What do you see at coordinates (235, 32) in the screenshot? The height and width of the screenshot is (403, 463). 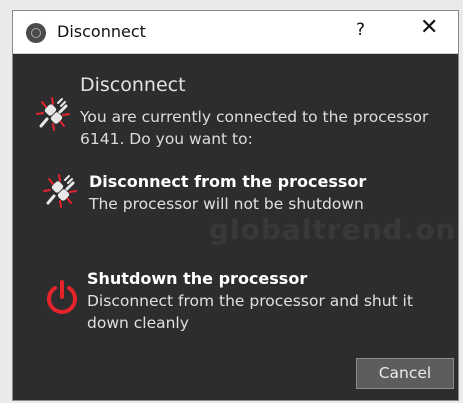 I see `title-bar: Disconnect ? ✕` at bounding box center [235, 32].